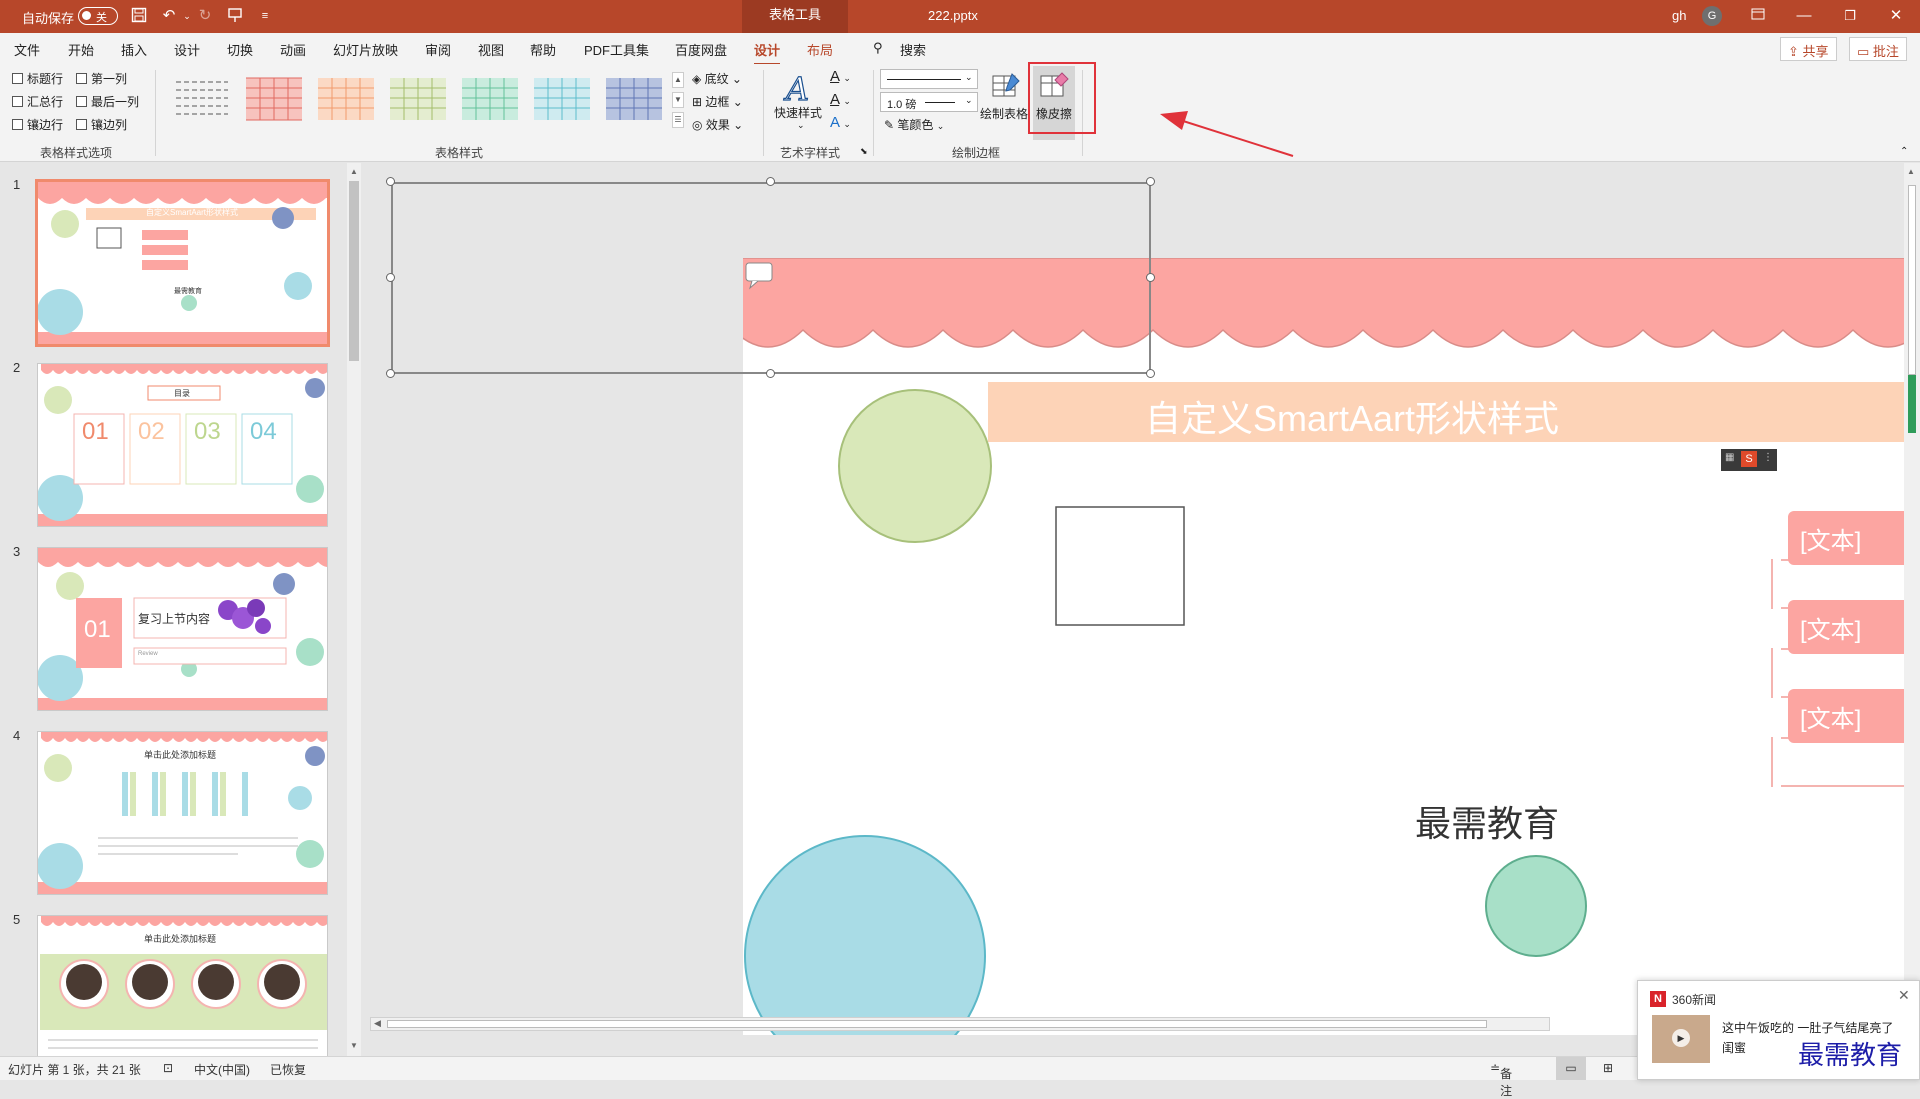  Describe the element at coordinates (1501, 1079) in the screenshot. I see `notes-button: ≐ 备注` at that location.